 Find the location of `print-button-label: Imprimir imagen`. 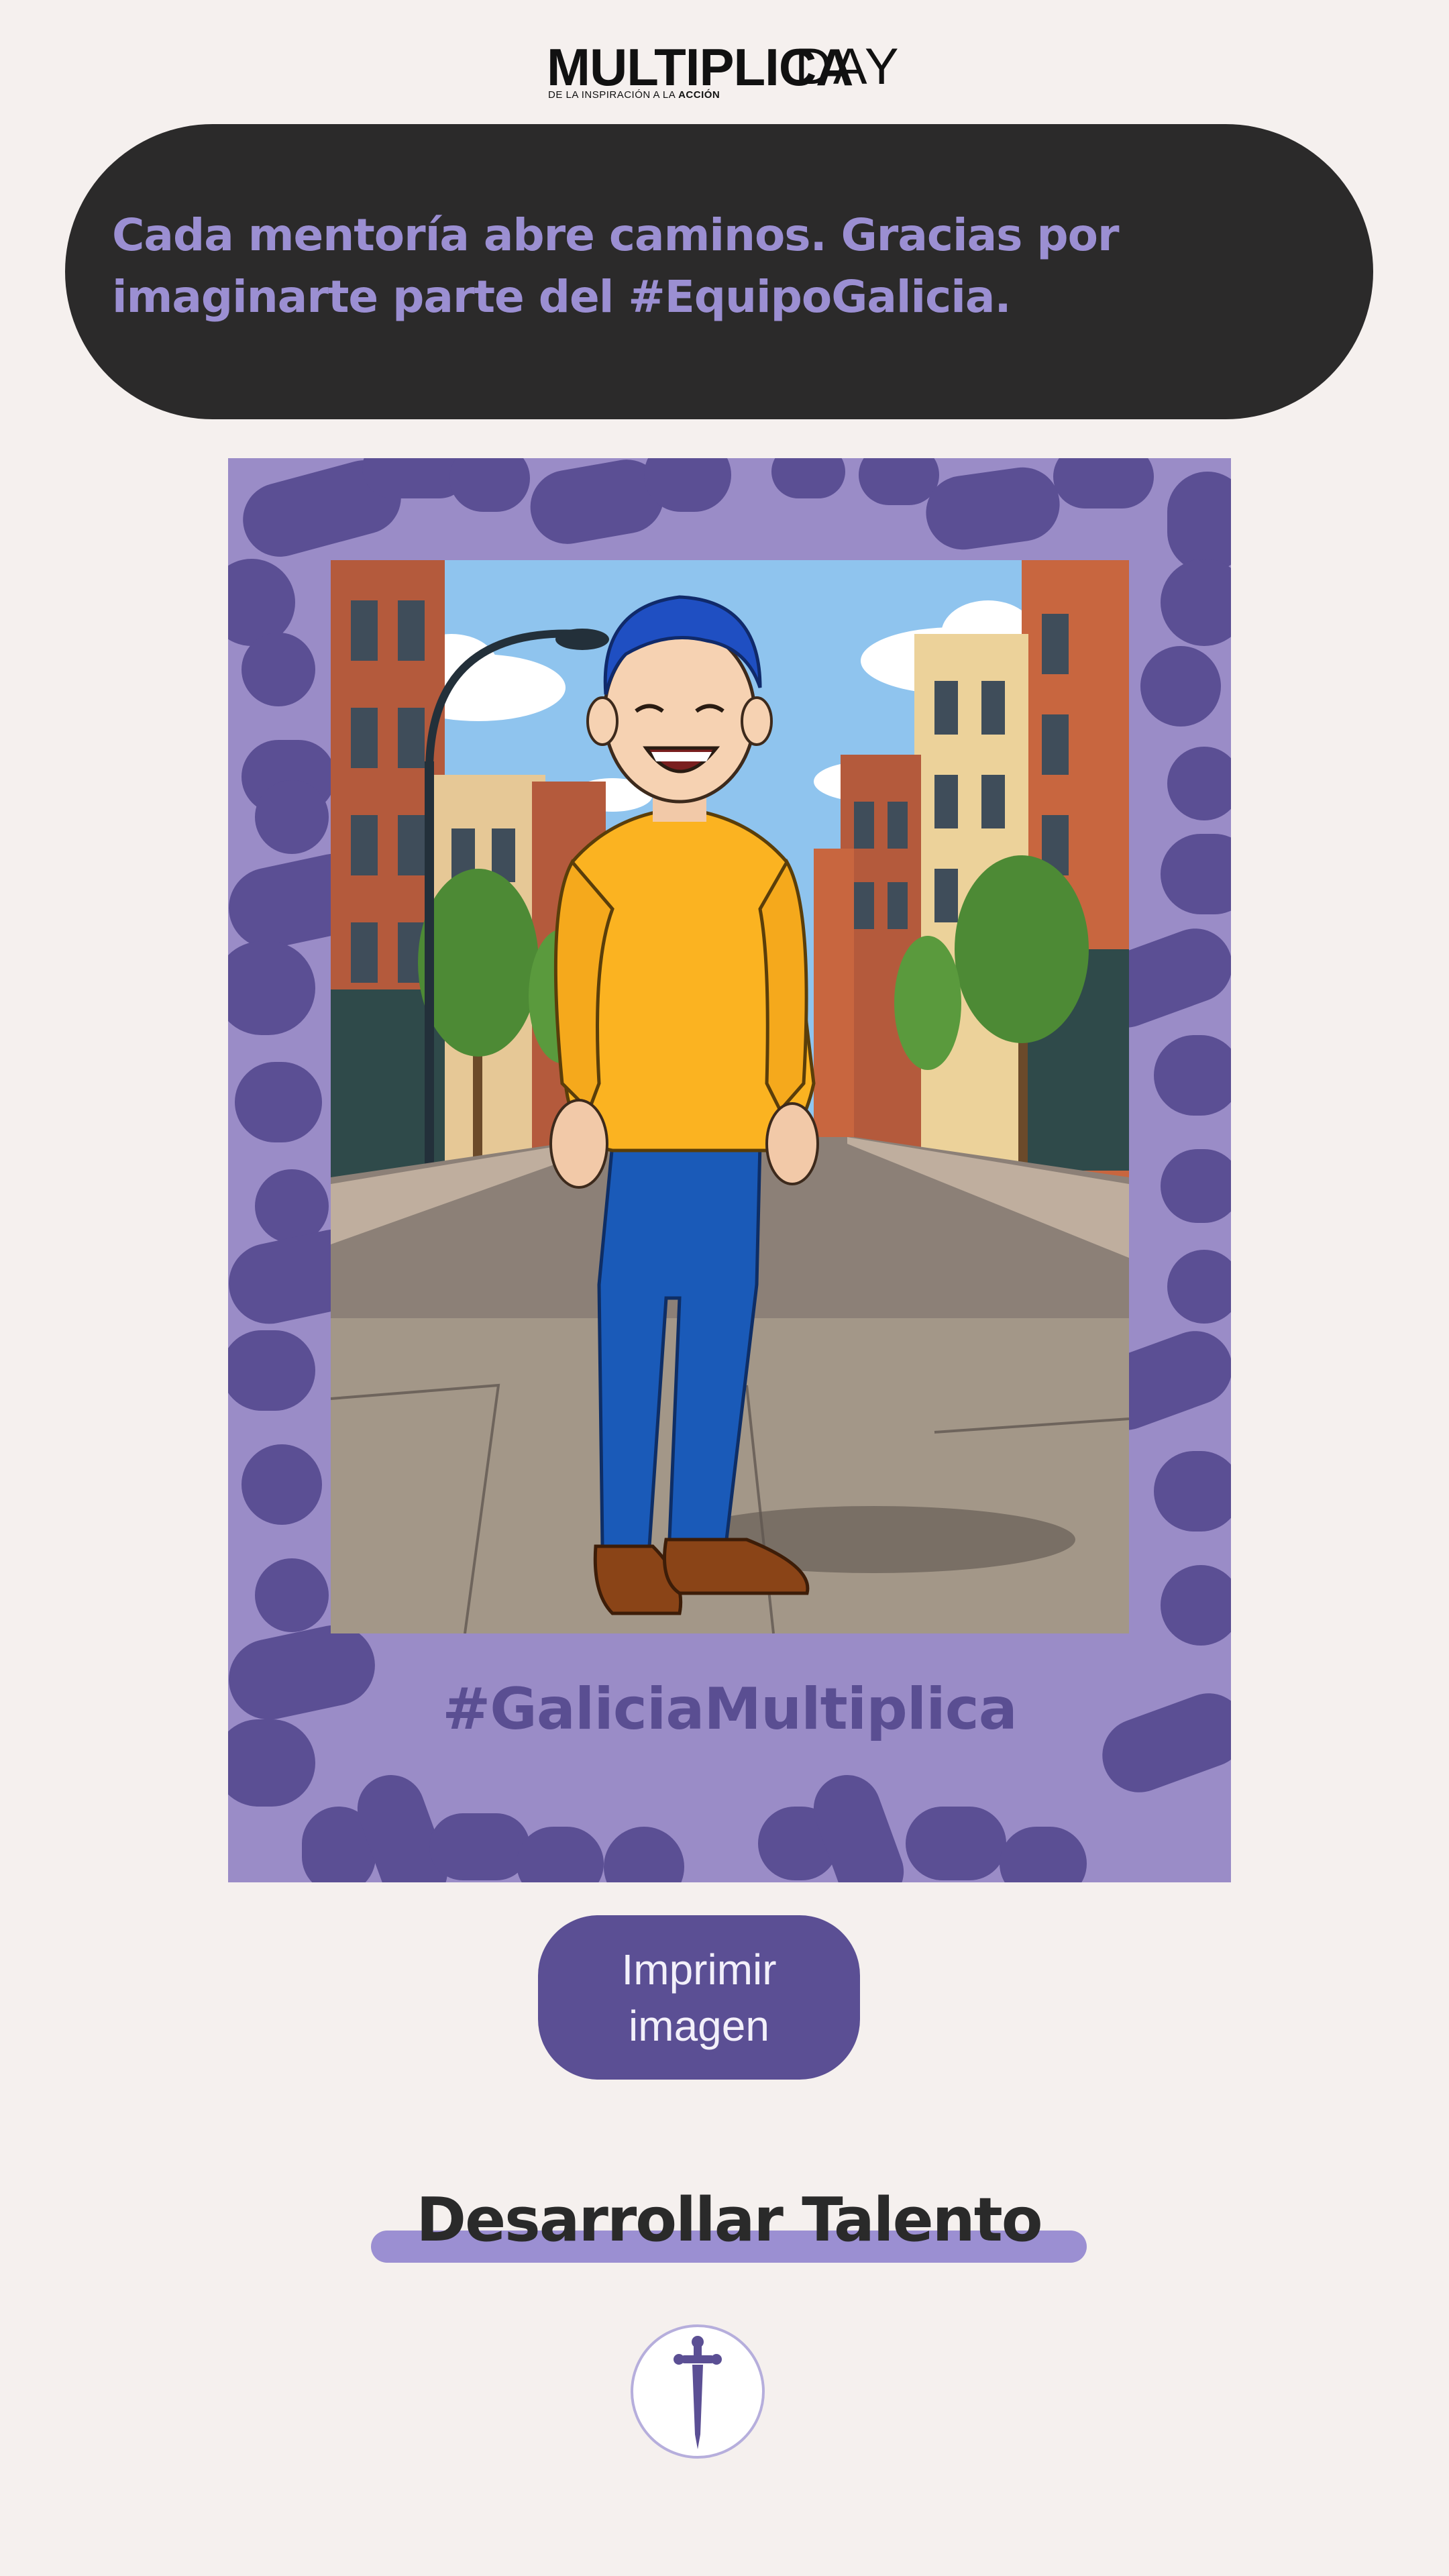

print-button-label: Imprimir imagen is located at coordinates (699, 1997).